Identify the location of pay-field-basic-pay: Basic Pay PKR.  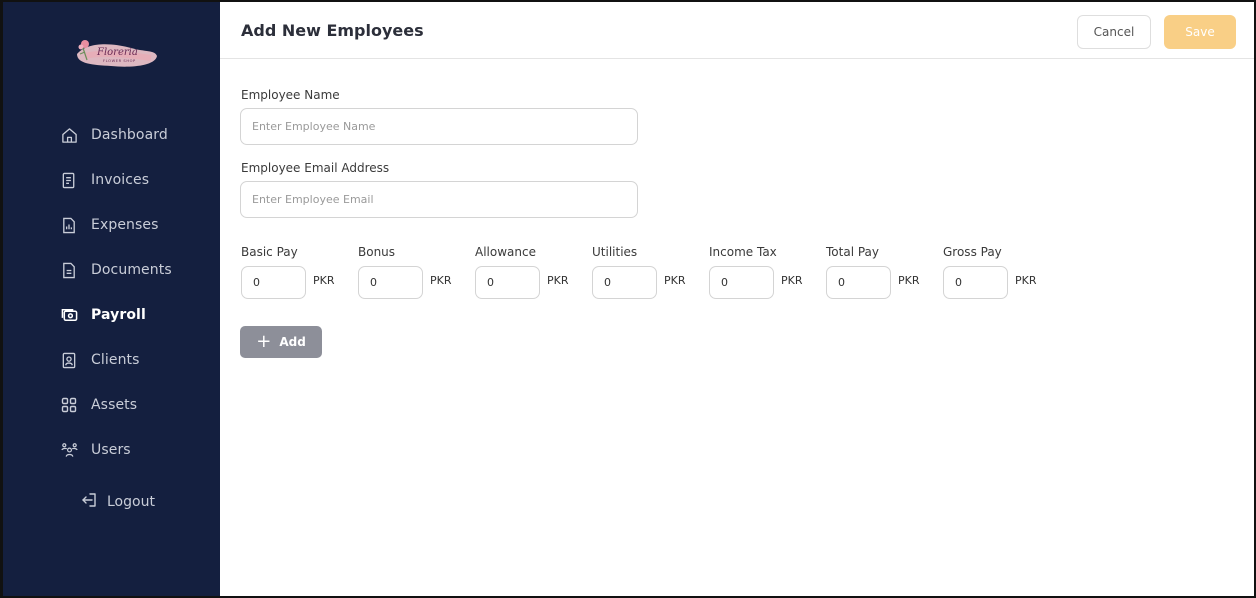
(296, 275).